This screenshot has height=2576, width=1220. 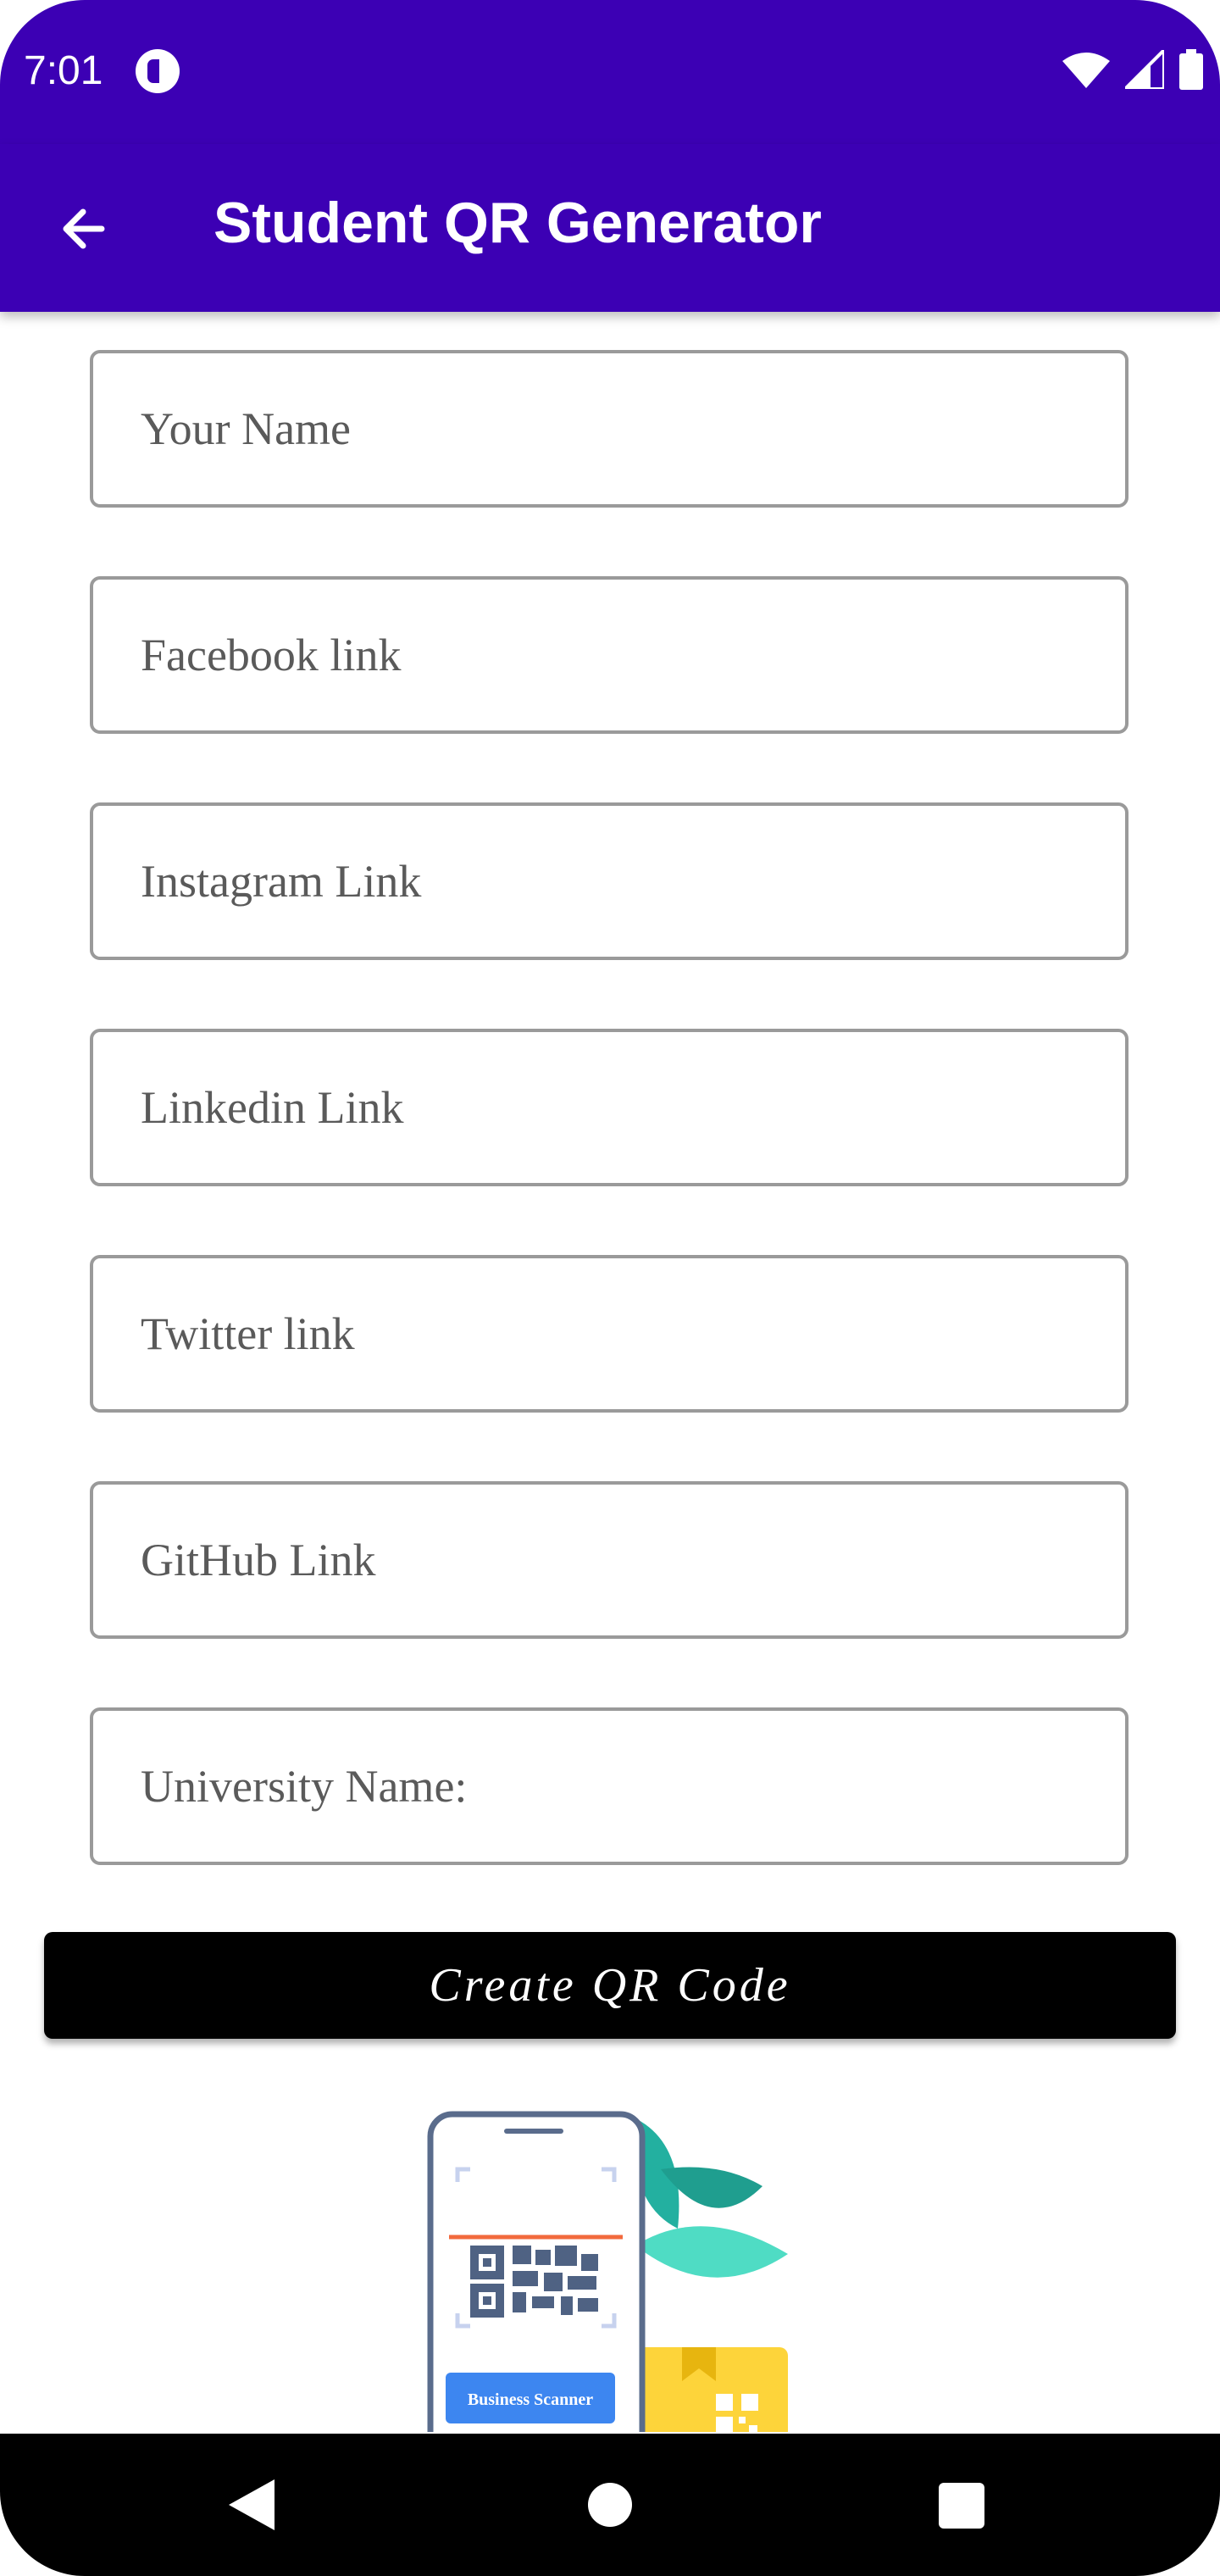 I want to click on qr-scanner-illustration: Business Scanner, so click(x=607, y=2271).